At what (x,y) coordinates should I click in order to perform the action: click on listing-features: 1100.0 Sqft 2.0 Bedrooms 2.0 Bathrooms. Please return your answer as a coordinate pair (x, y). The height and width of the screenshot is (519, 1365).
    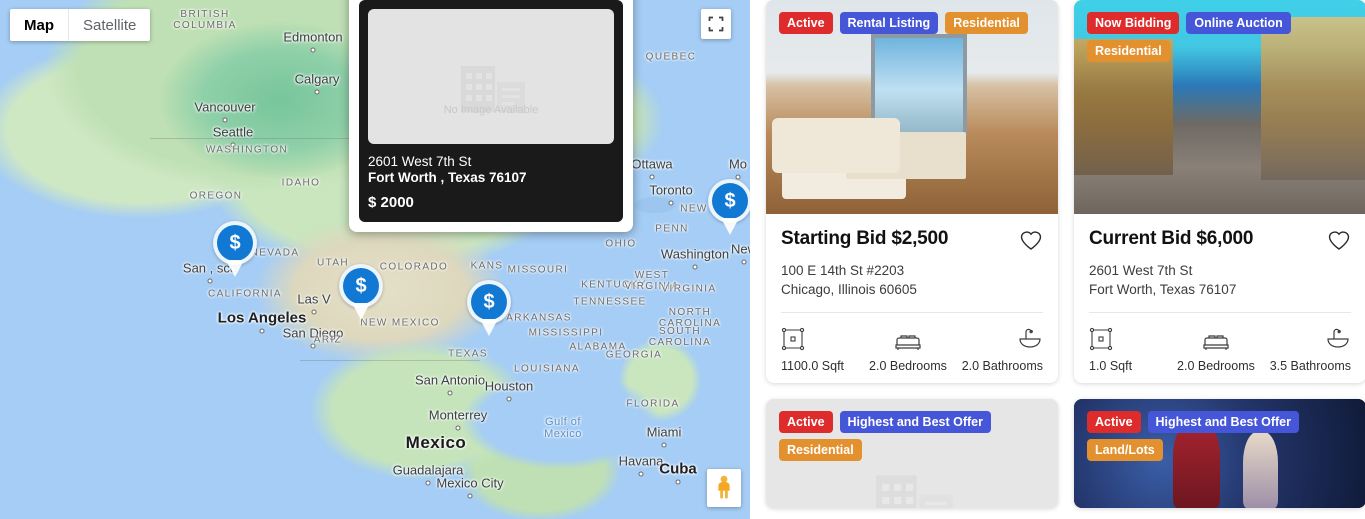
    Looking at the image, I should click on (912, 349).